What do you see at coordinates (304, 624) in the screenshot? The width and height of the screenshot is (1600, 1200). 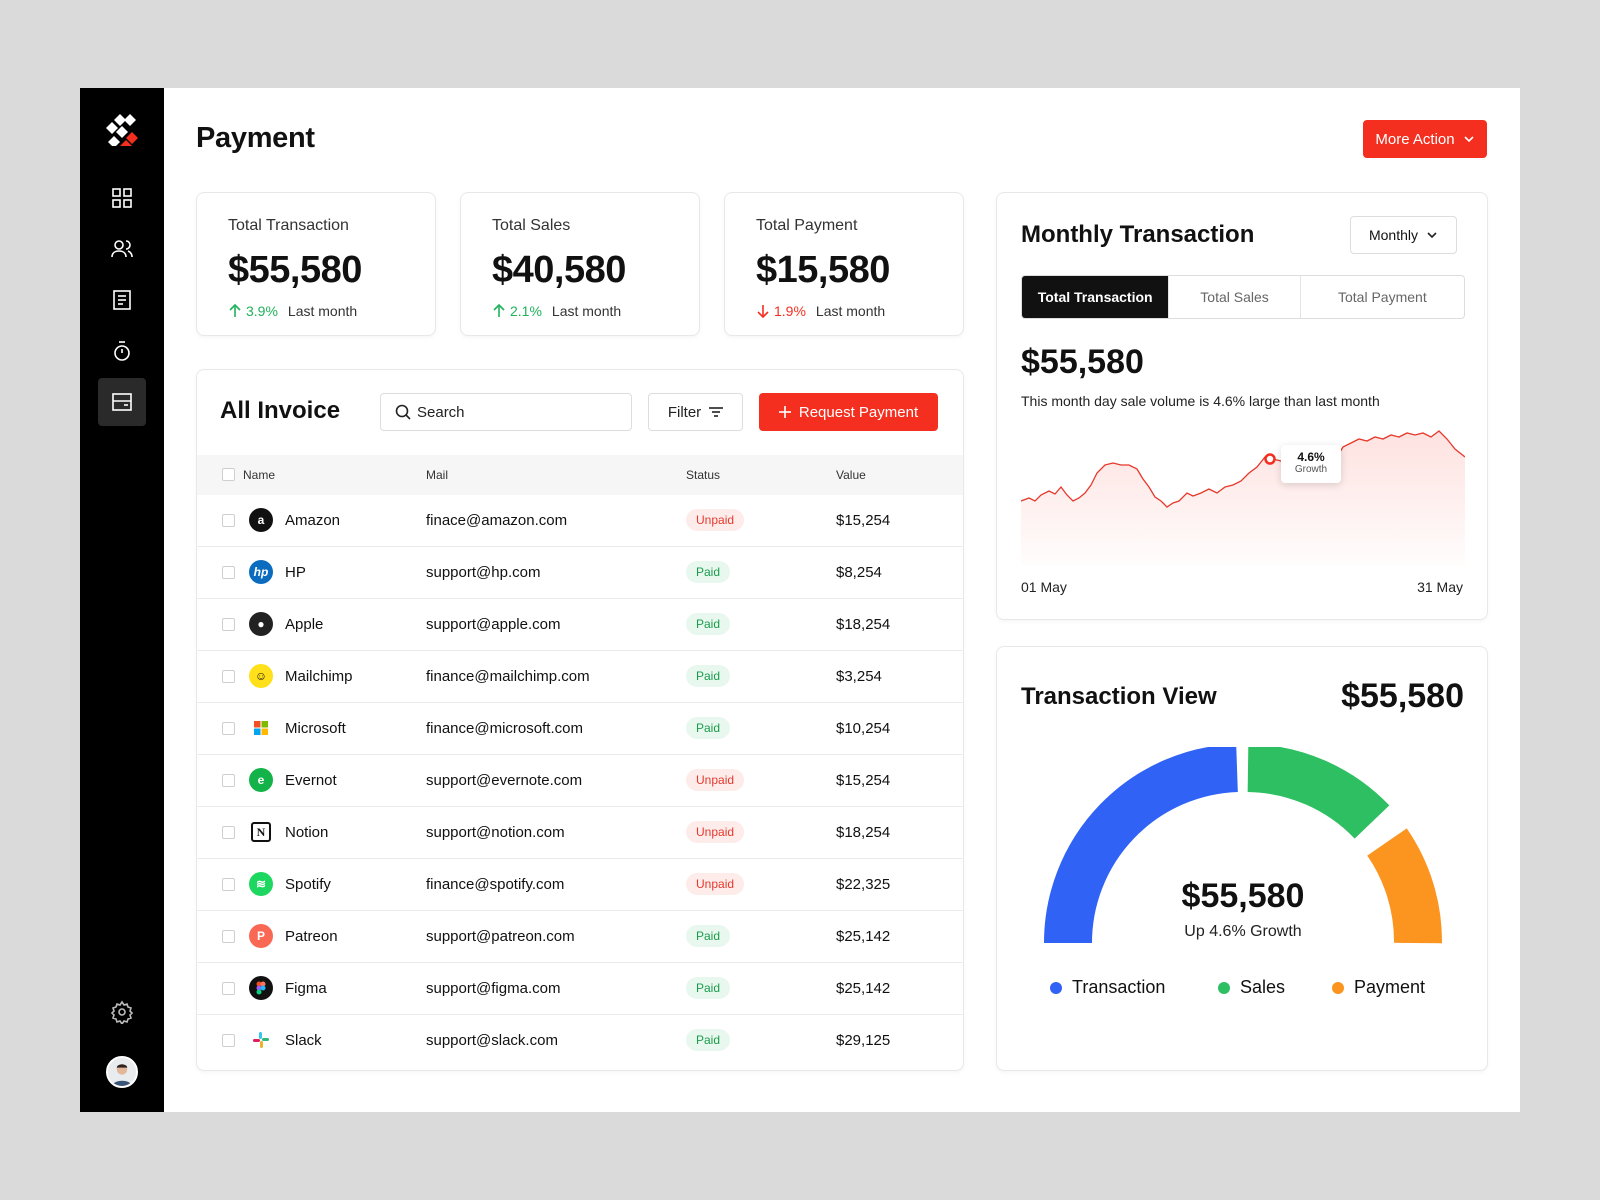 I see `row-name: Apple` at bounding box center [304, 624].